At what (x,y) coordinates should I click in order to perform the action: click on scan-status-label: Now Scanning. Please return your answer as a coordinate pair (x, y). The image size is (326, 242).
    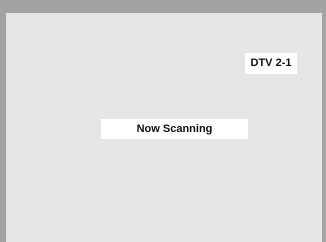
    Looking at the image, I should click on (174, 129).